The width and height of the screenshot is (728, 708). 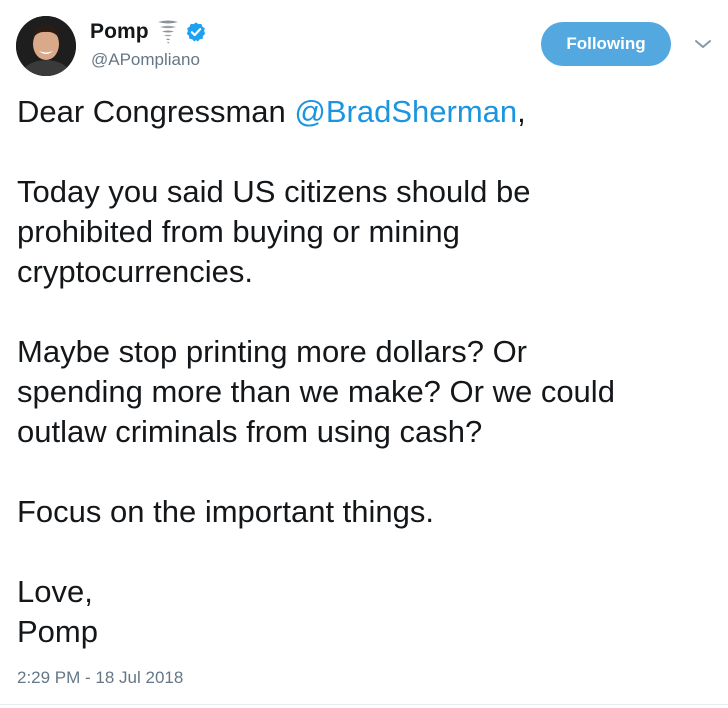 I want to click on greeting-line: Dear Congressman @BradSherman,, so click(x=367, y=112).